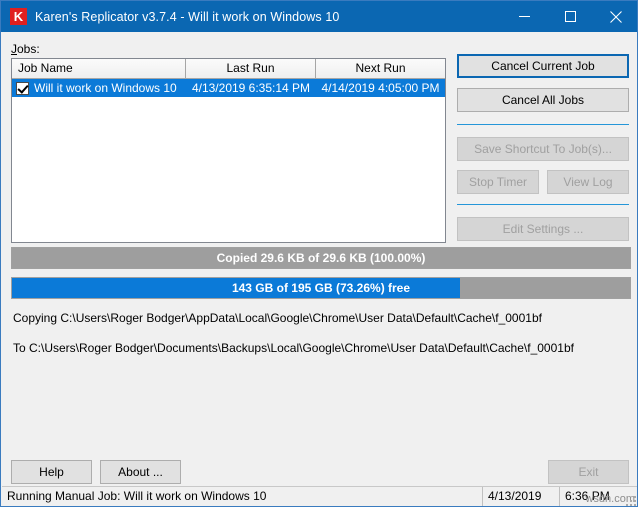 The image size is (638, 507). I want to click on column-header-next-run: Next Run, so click(380, 68).